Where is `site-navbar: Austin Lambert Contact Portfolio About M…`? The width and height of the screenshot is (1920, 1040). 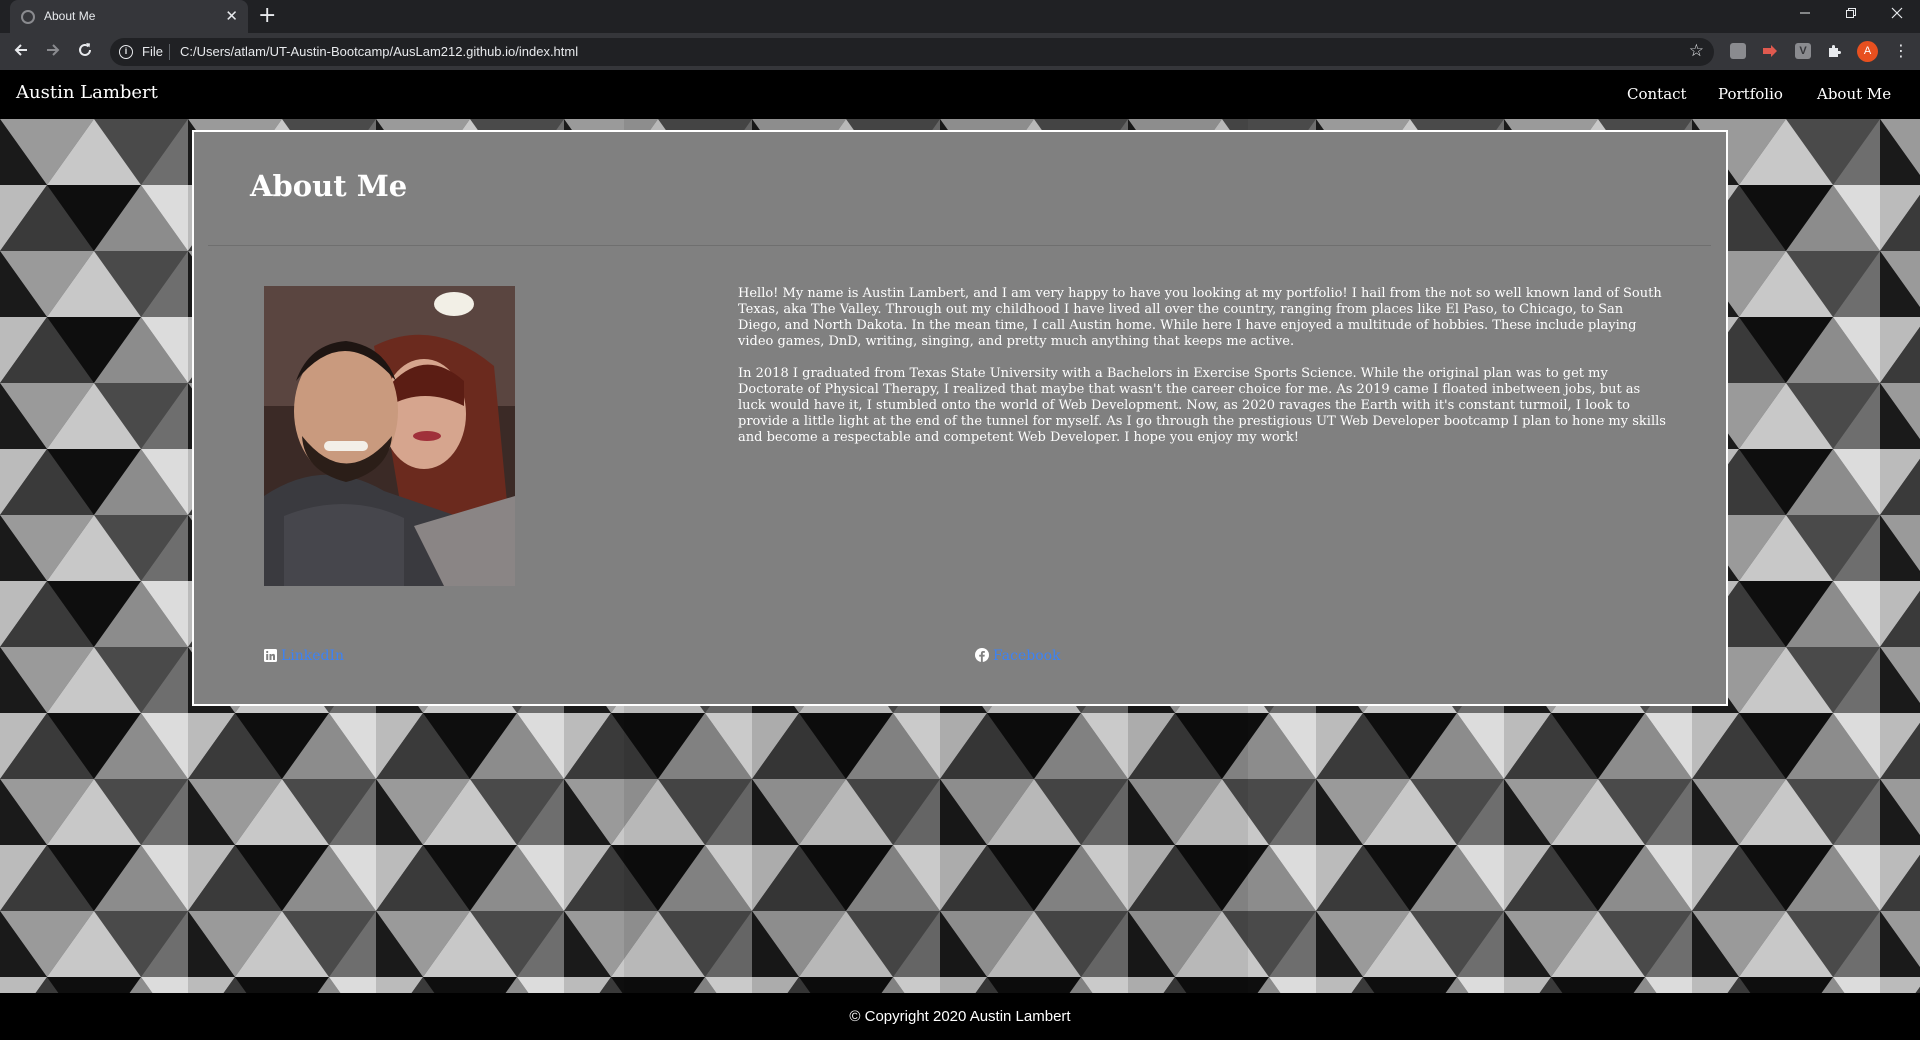
site-navbar: Austin Lambert Contact Portfolio About M… is located at coordinates (960, 94).